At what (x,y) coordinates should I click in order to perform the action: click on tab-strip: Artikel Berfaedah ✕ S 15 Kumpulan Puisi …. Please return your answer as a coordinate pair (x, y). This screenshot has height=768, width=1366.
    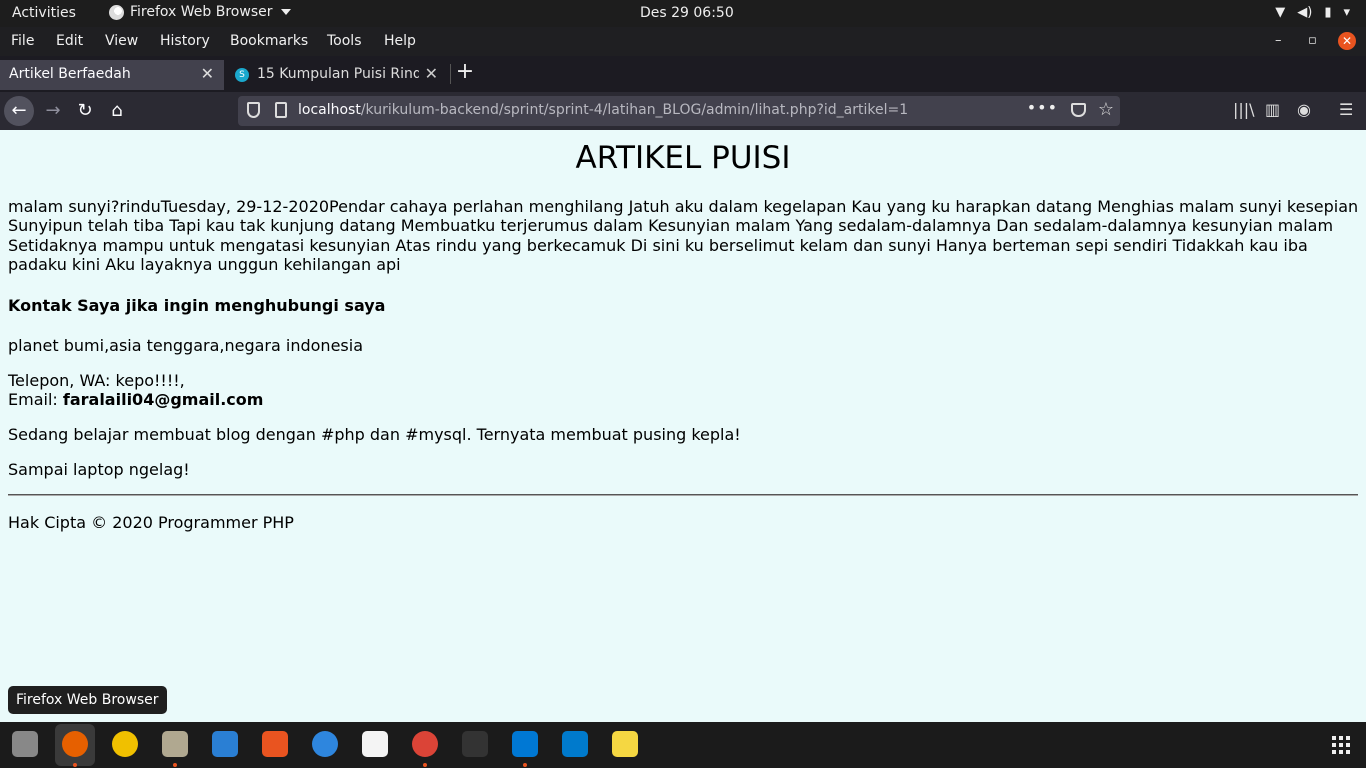
    Looking at the image, I should click on (683, 74).